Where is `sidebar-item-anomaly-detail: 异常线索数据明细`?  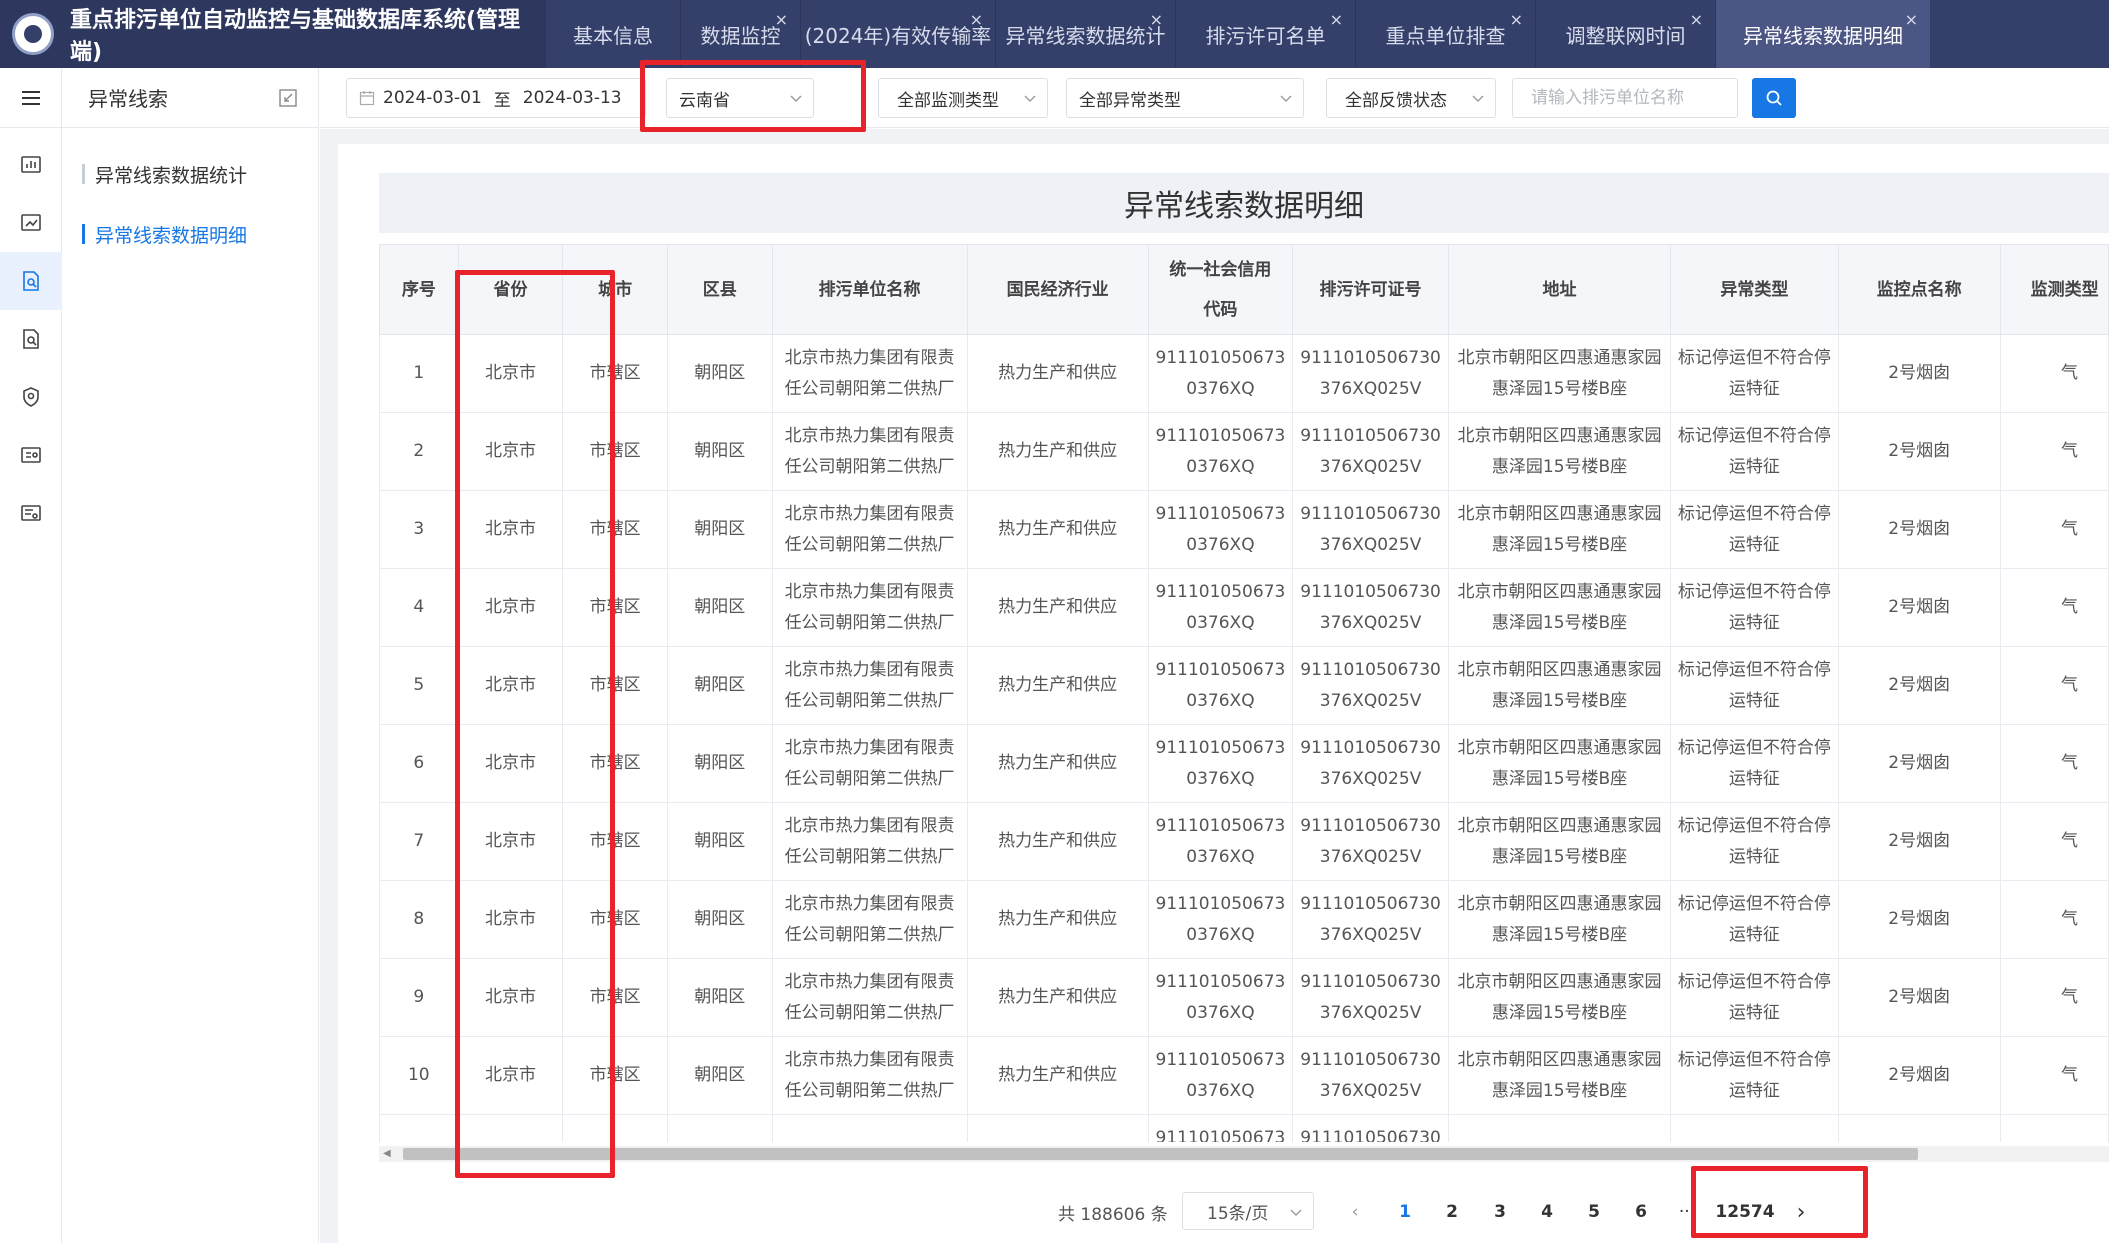 sidebar-item-anomaly-detail: 异常线索数据明细 is located at coordinates (190, 234).